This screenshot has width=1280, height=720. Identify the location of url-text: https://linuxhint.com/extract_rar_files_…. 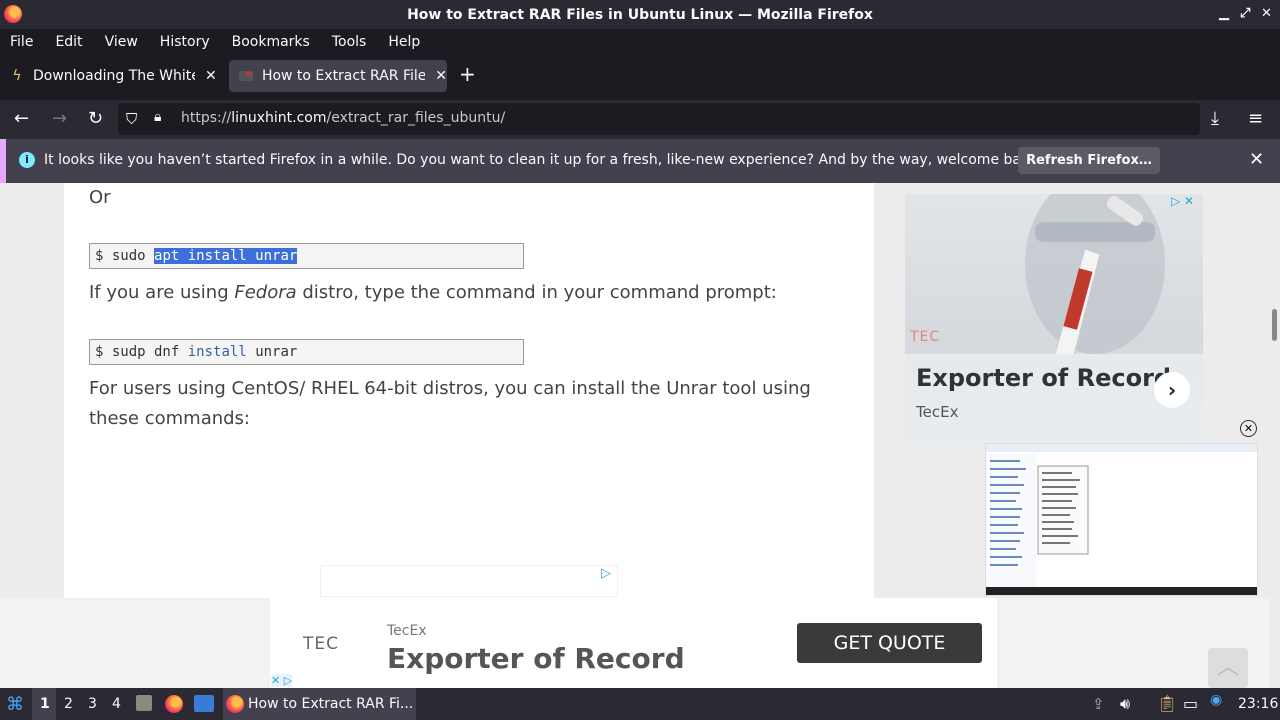
(343, 118).